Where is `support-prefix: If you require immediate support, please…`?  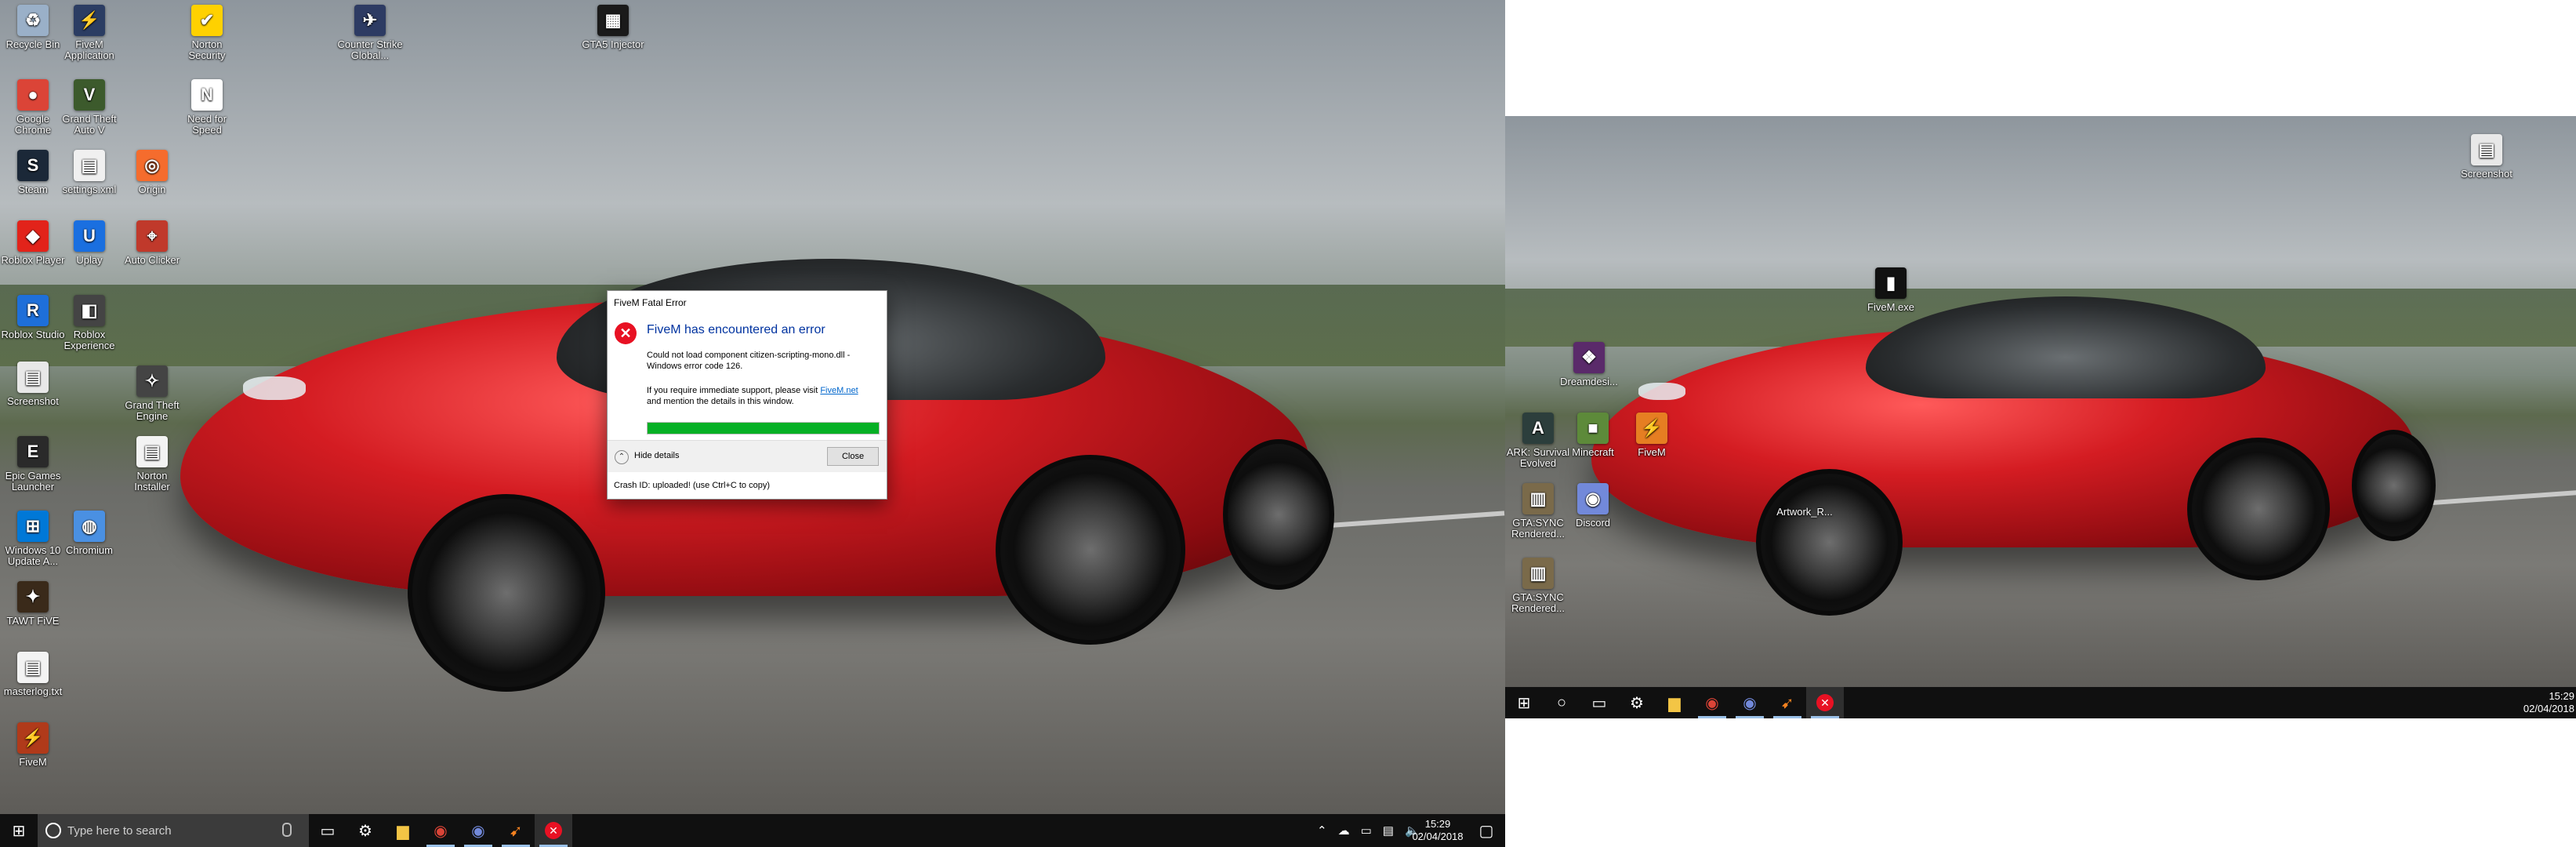
support-prefix: If you require immediate support, please… is located at coordinates (734, 390).